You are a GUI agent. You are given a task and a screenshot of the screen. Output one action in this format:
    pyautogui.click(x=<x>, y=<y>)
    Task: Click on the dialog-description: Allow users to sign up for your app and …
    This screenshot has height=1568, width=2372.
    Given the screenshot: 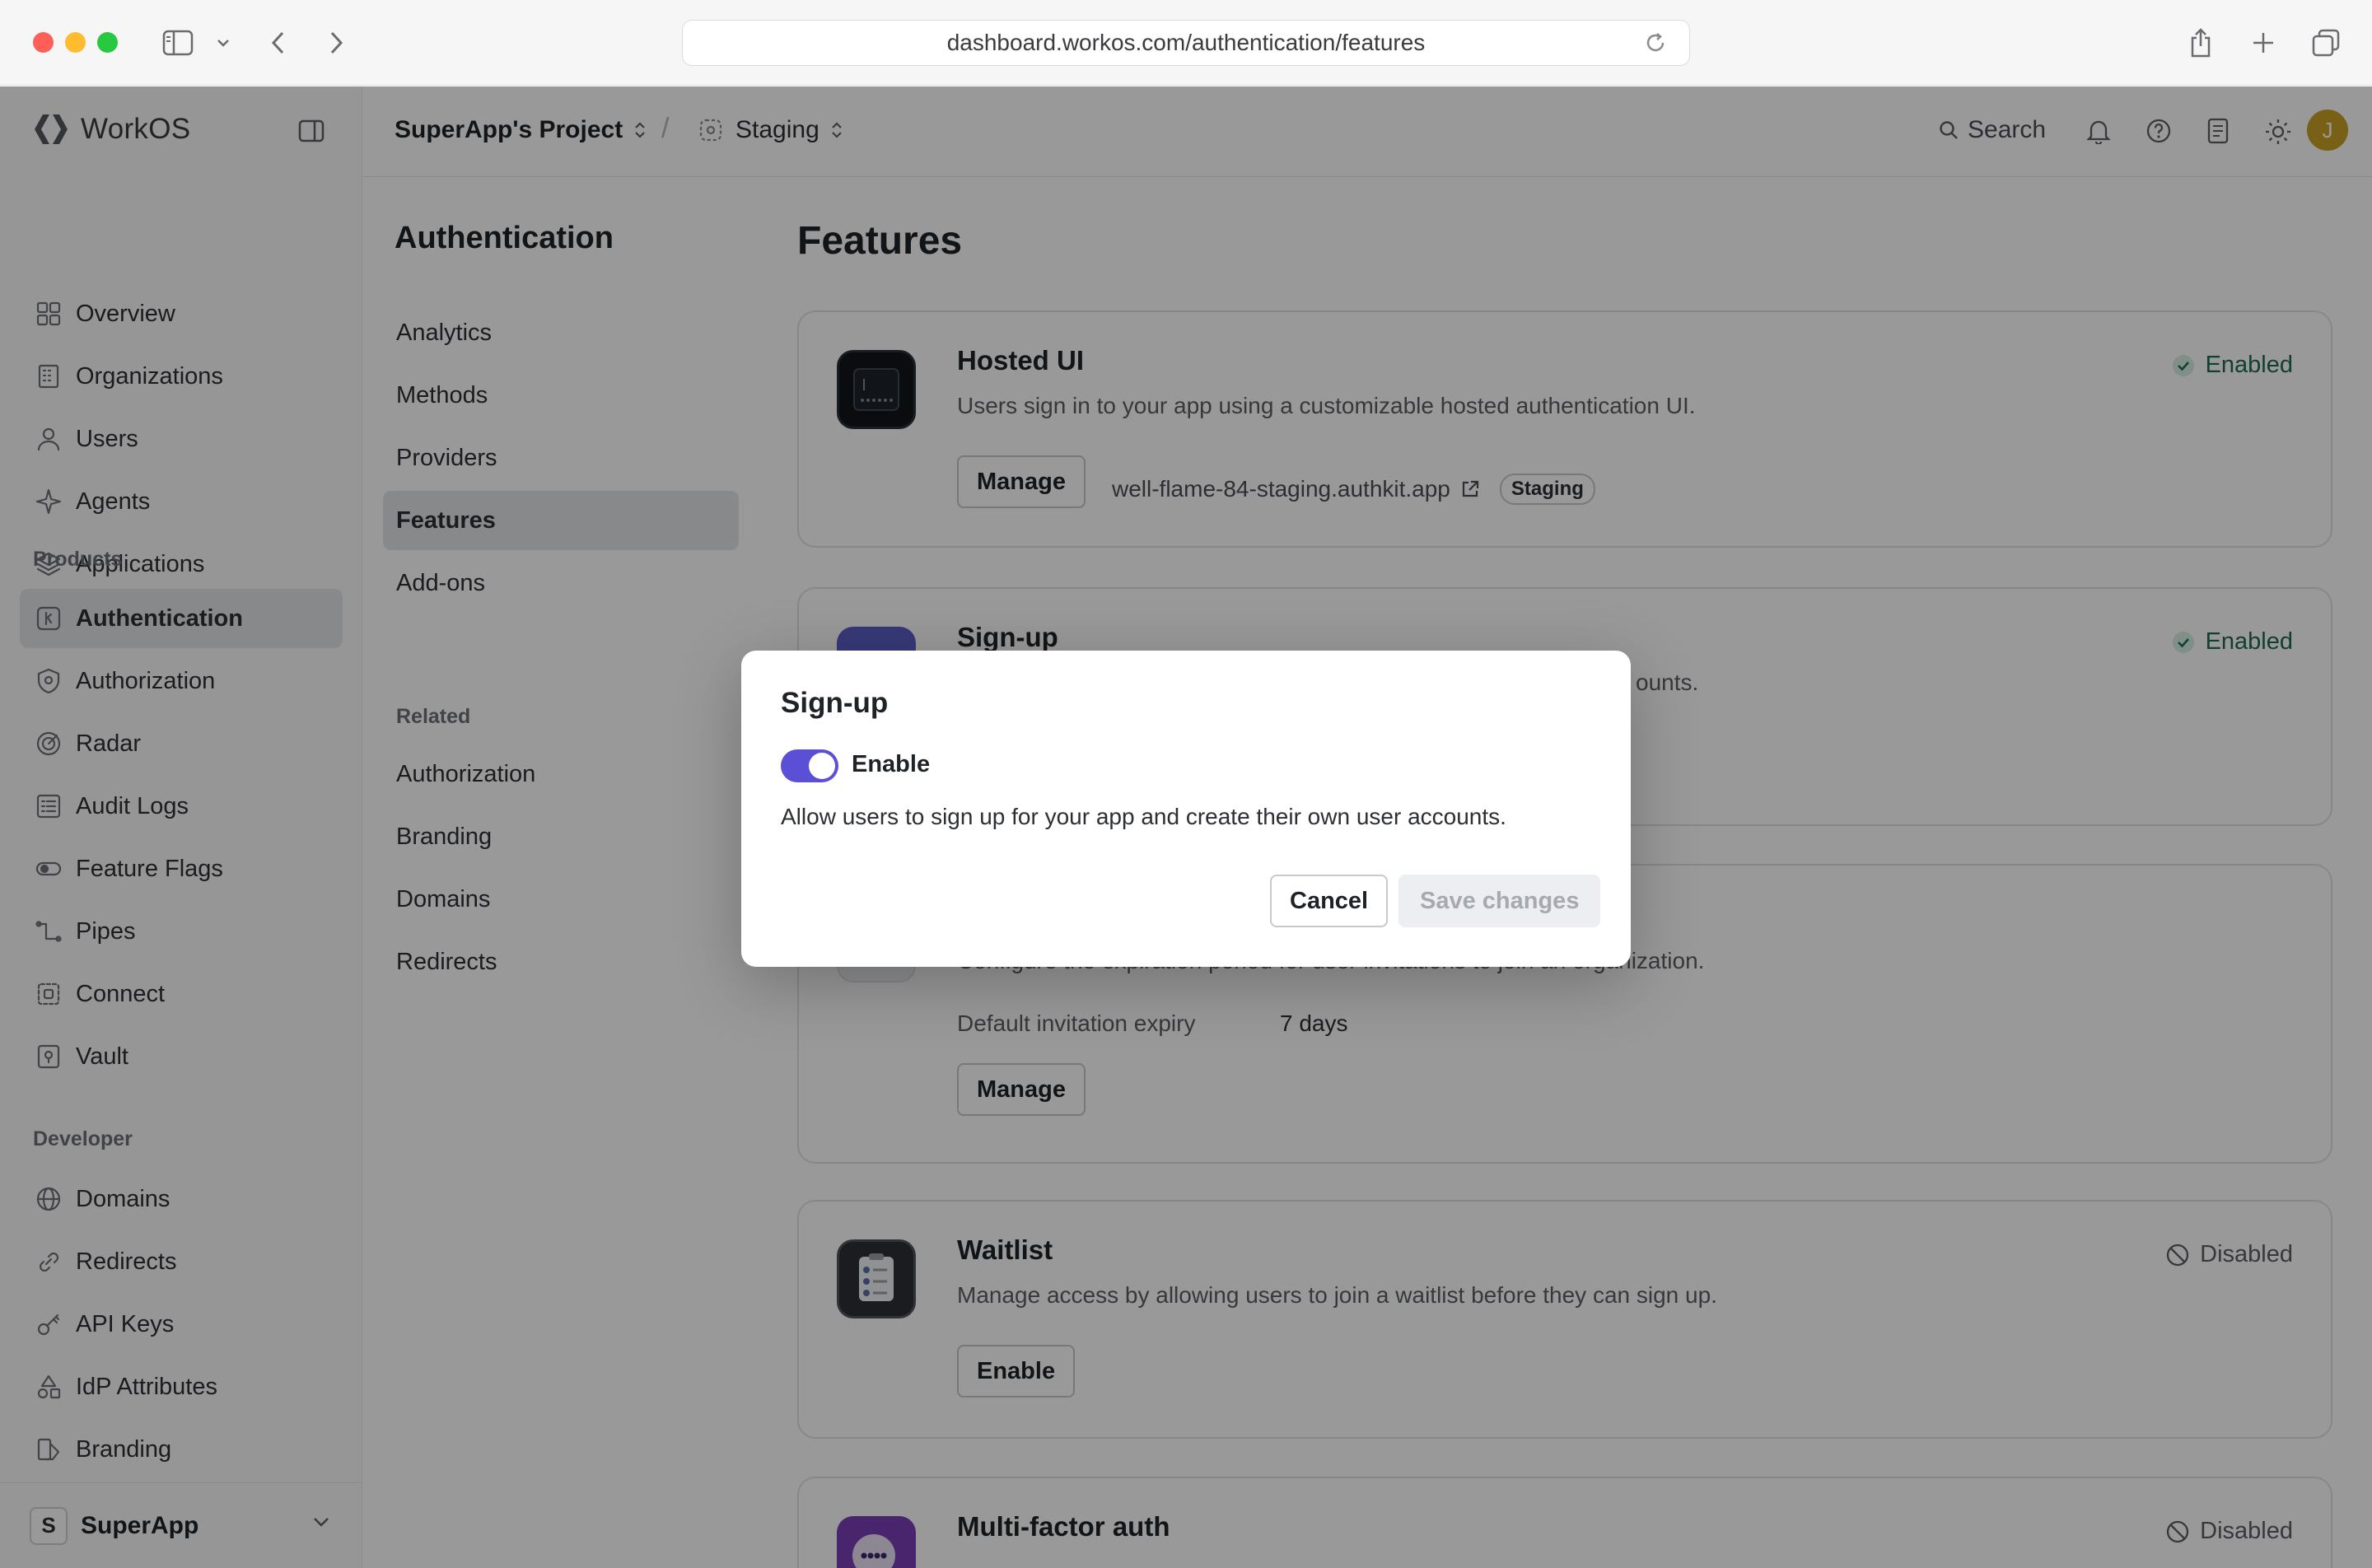 What is the action you would take?
    pyautogui.click(x=1143, y=816)
    